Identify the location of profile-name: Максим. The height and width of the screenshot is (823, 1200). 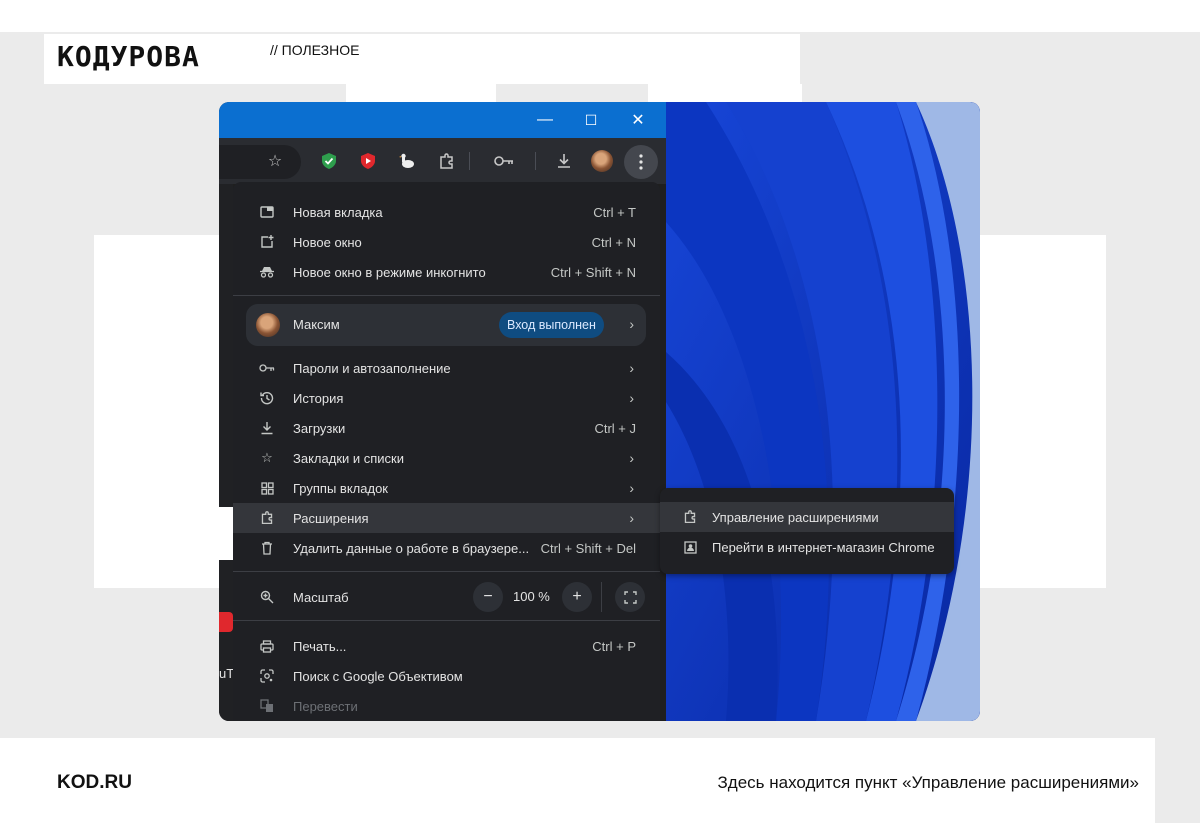
(316, 324).